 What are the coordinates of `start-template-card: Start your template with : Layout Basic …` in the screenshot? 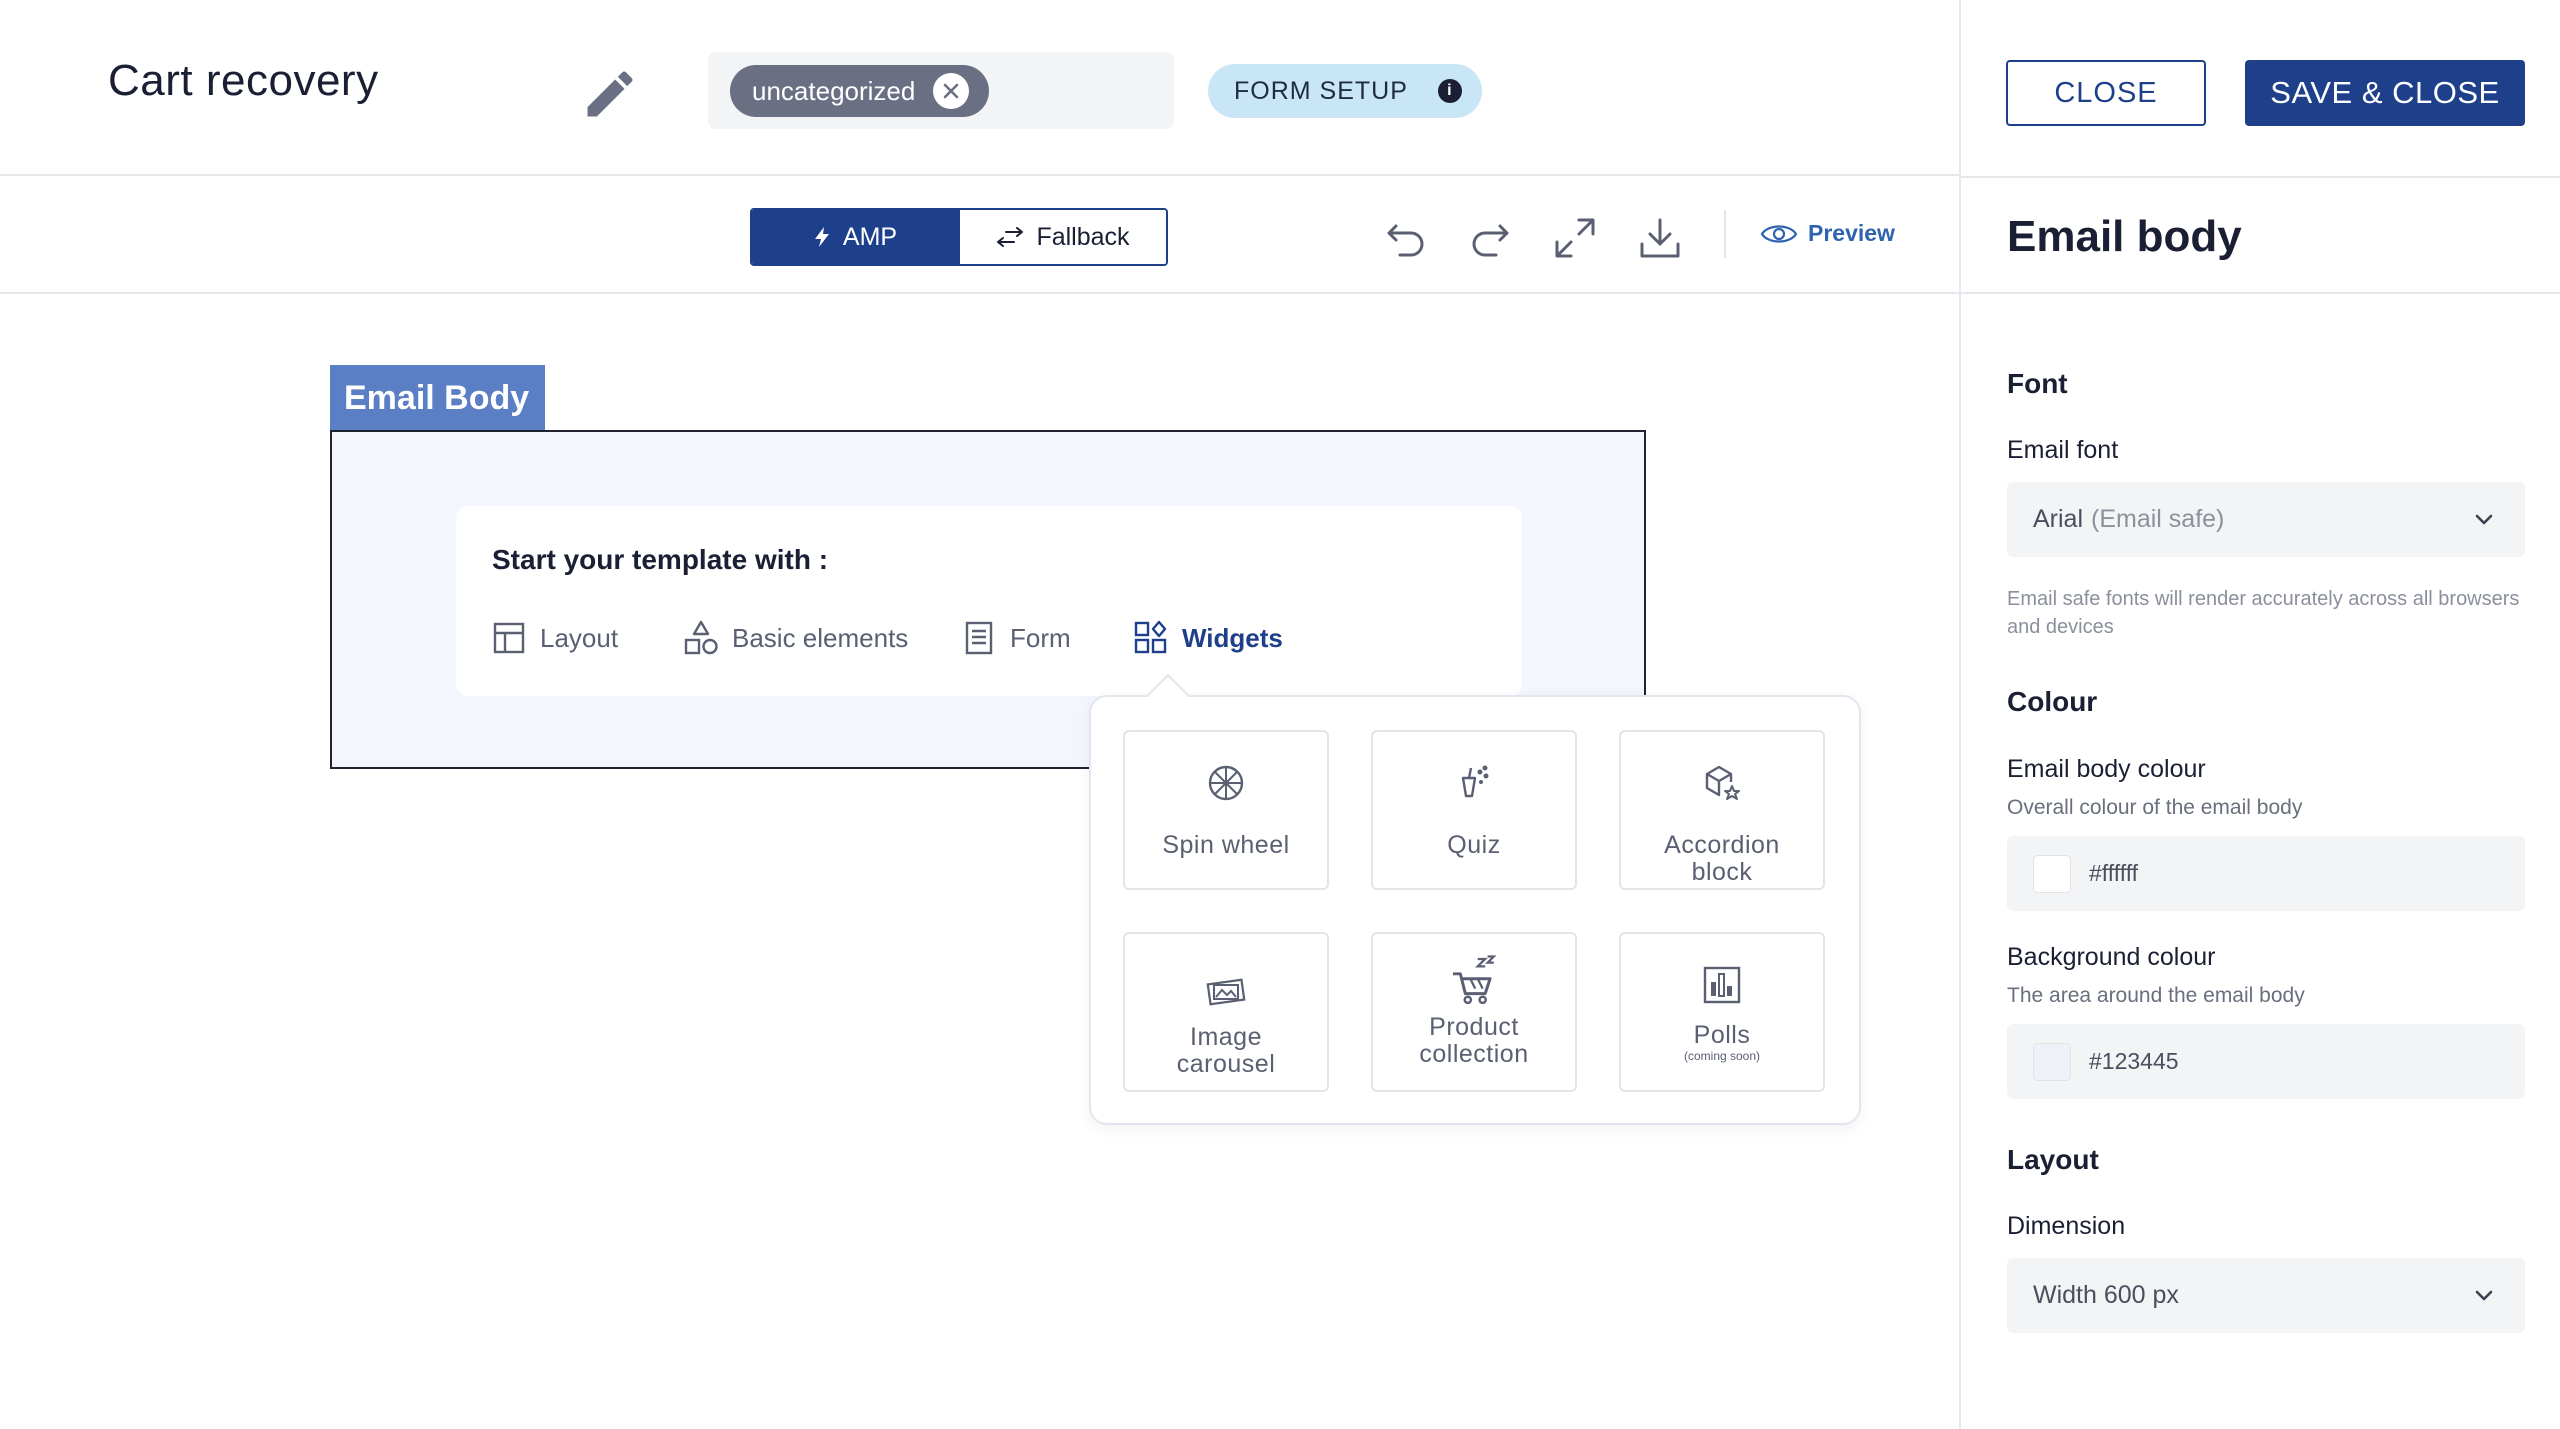 It's located at (989, 601).